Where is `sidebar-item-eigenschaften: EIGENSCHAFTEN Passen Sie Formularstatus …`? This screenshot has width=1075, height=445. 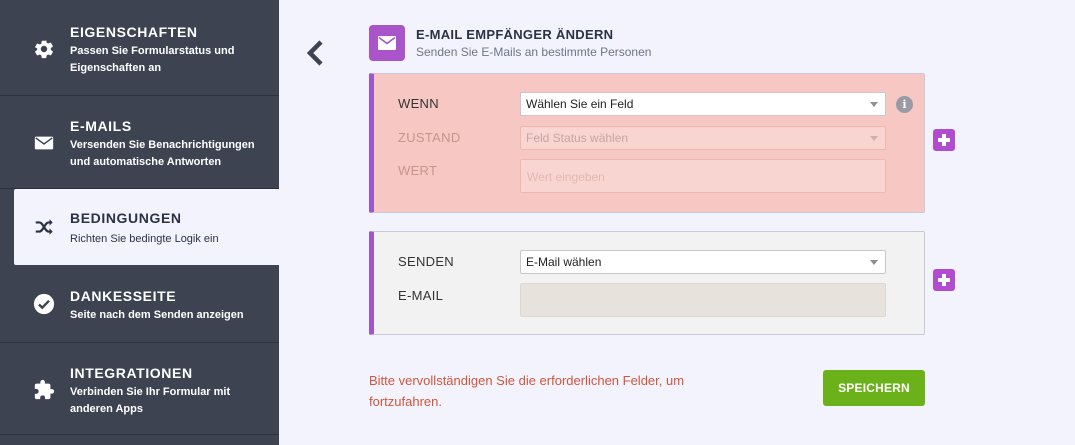
sidebar-item-eigenschaften: EIGENSCHAFTEN Passen Sie Formularstatus … is located at coordinates (139, 48).